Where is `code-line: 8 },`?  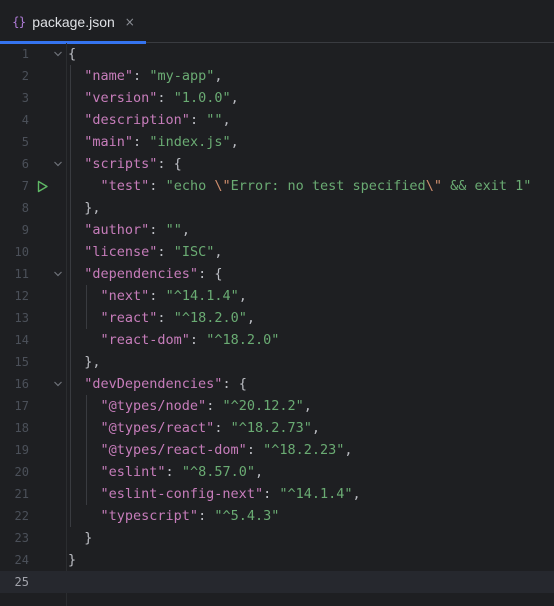
code-line: 8 }, is located at coordinates (277, 208).